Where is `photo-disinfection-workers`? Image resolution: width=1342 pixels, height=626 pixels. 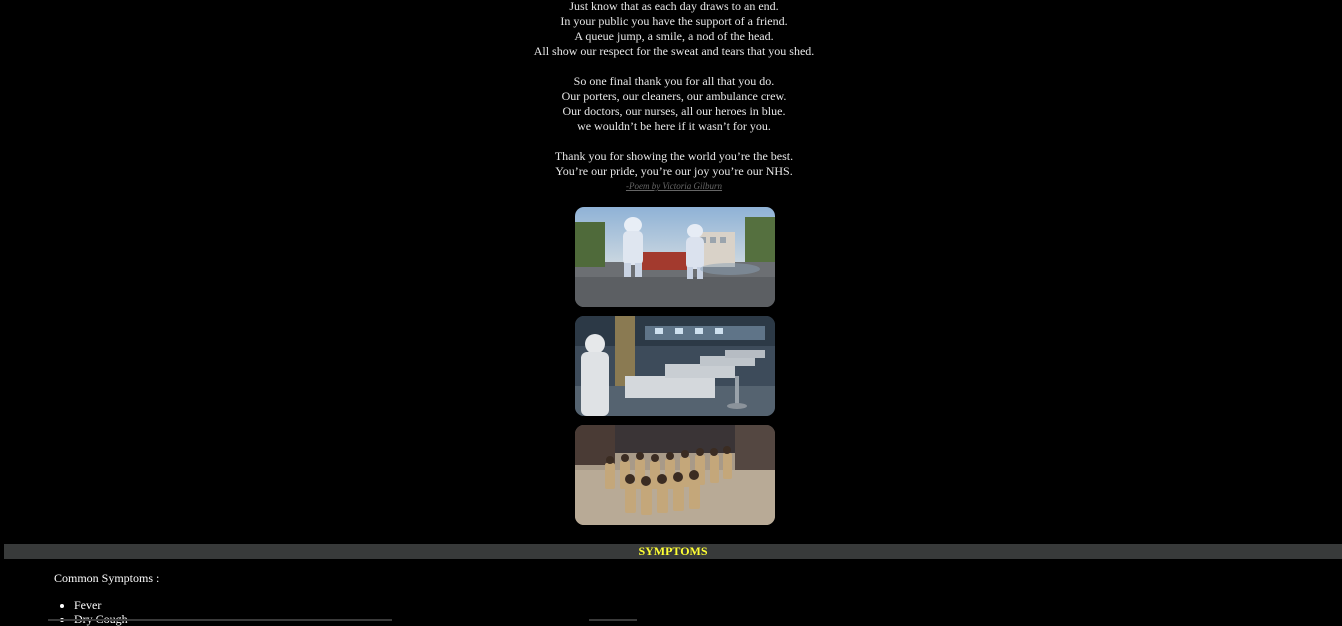 photo-disinfection-workers is located at coordinates (675, 257).